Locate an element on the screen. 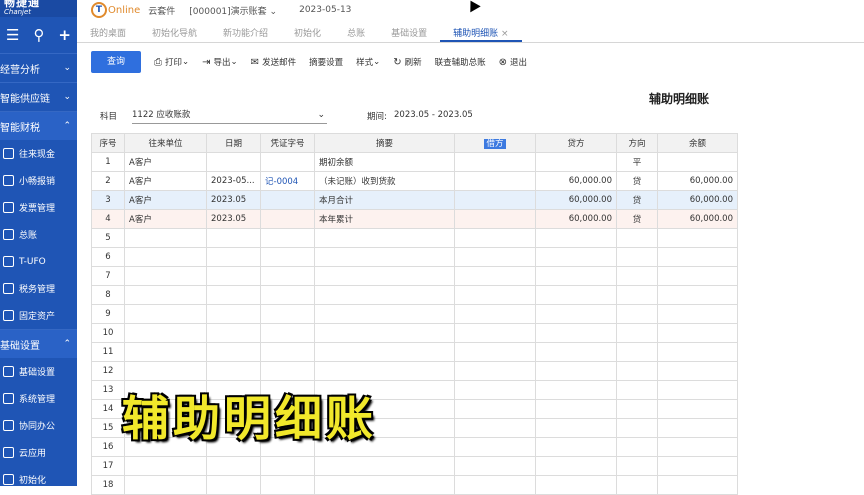 The image size is (864, 495). refresh-label: 刷新 is located at coordinates (413, 63).